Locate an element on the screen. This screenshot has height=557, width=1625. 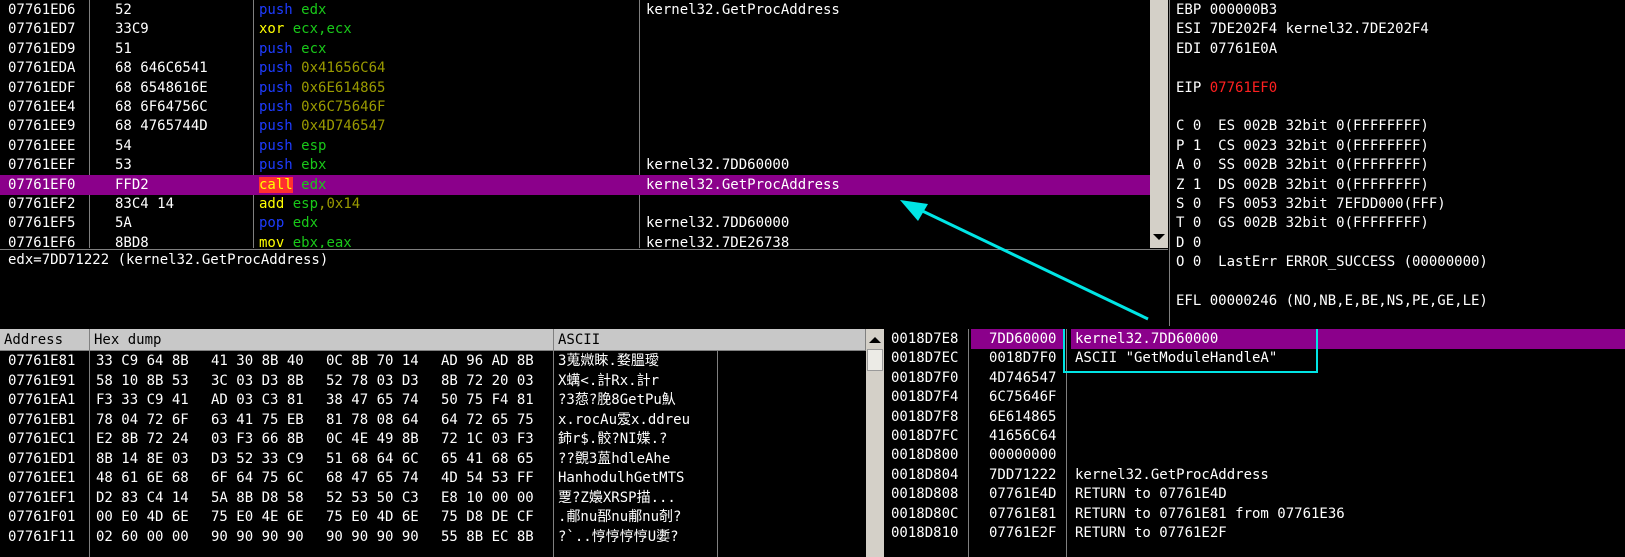
ascii-cell: X蠇<.計Rx.計r is located at coordinates (609, 380).